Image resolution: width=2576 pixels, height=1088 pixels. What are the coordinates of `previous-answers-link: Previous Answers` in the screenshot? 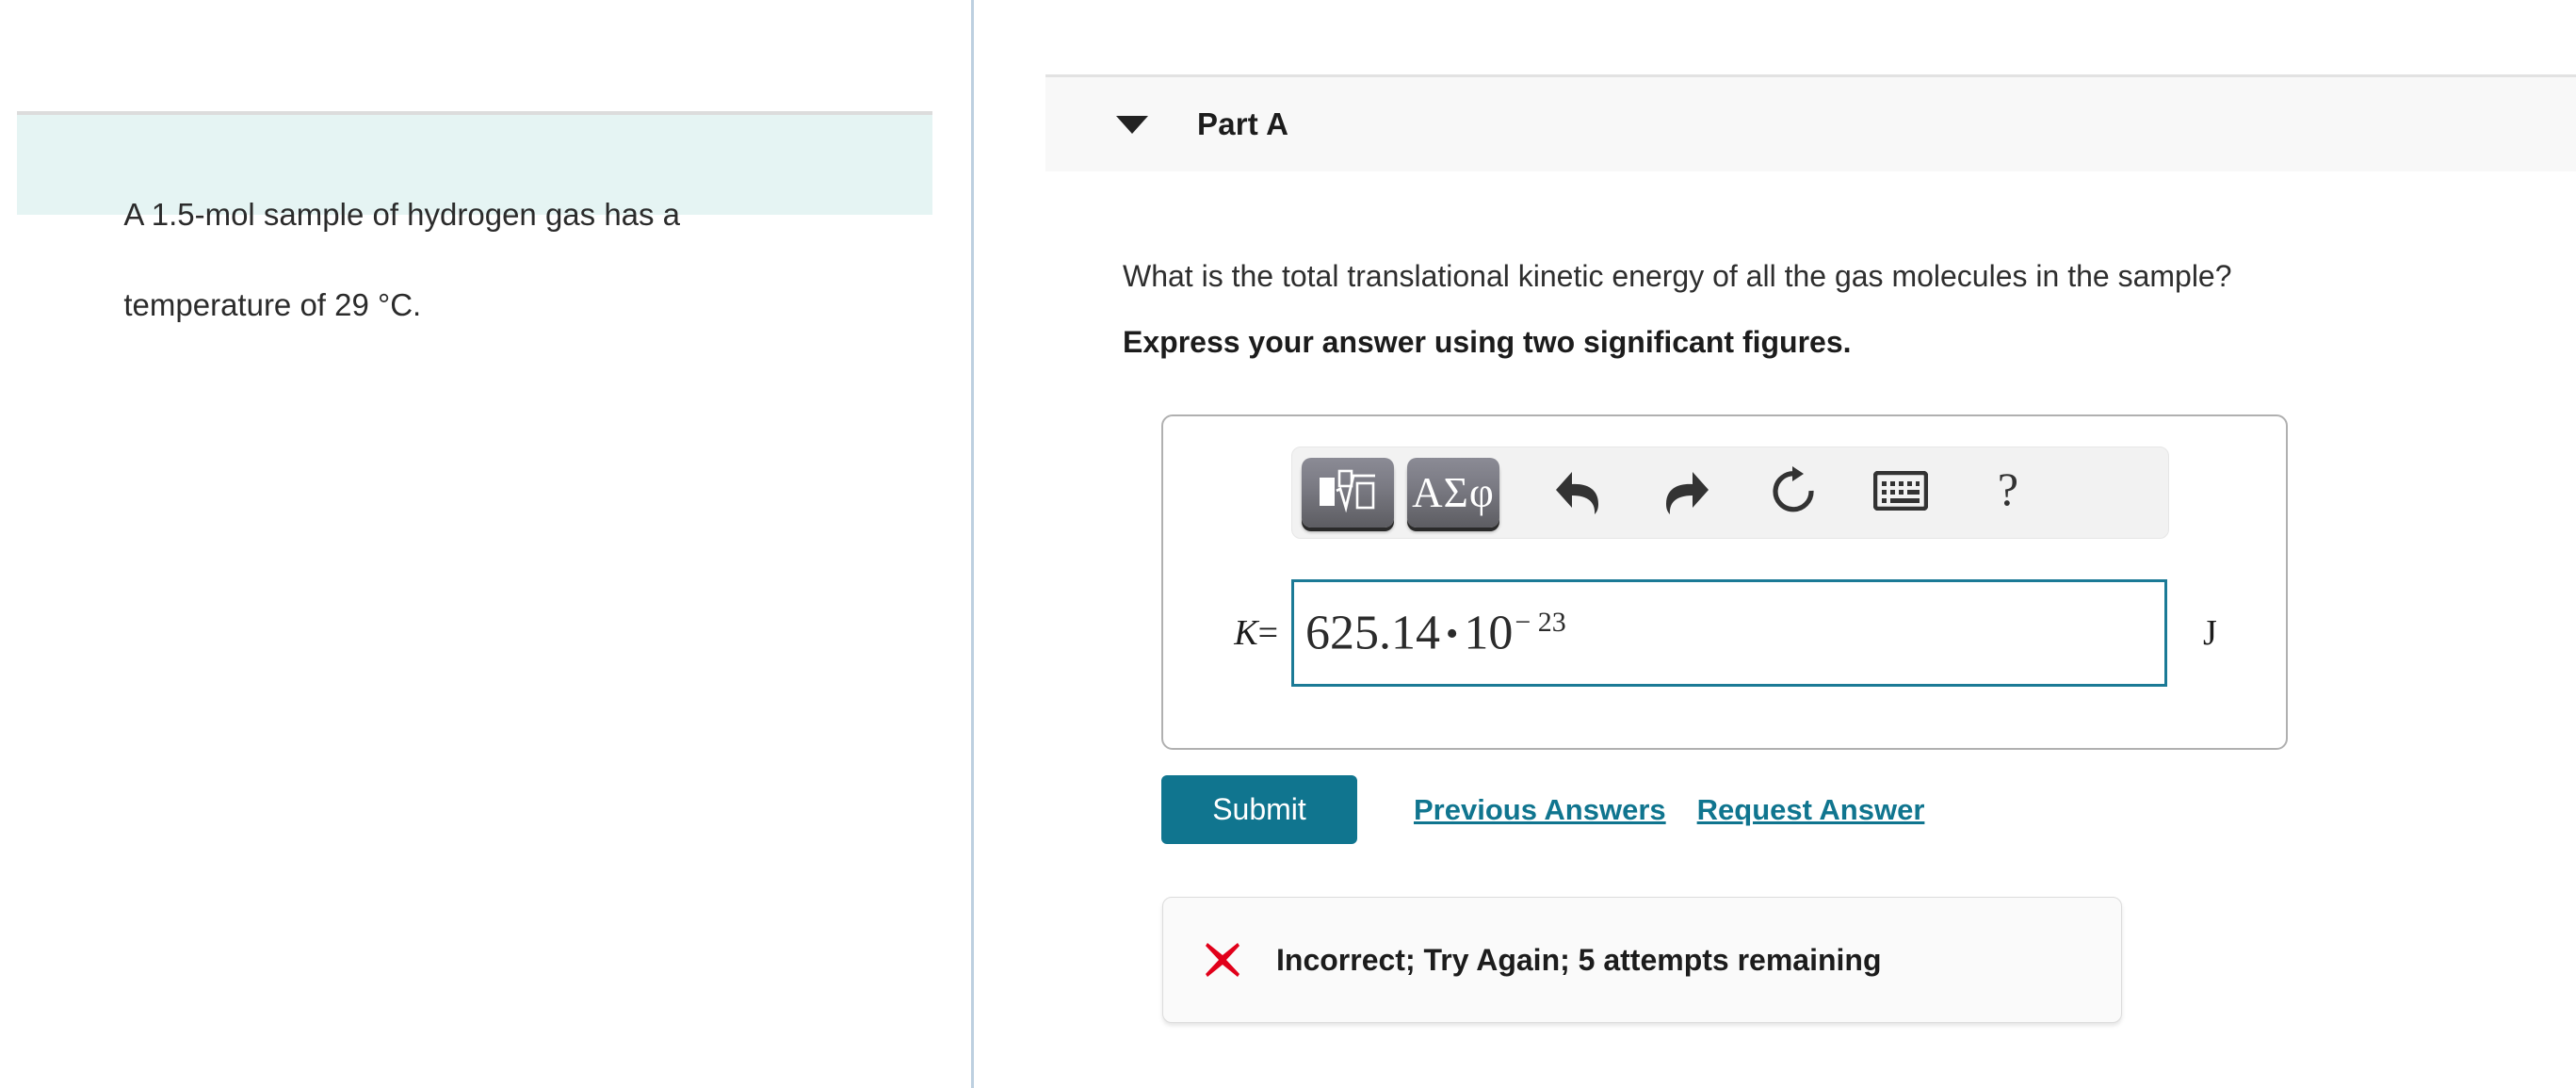 It's located at (1540, 810).